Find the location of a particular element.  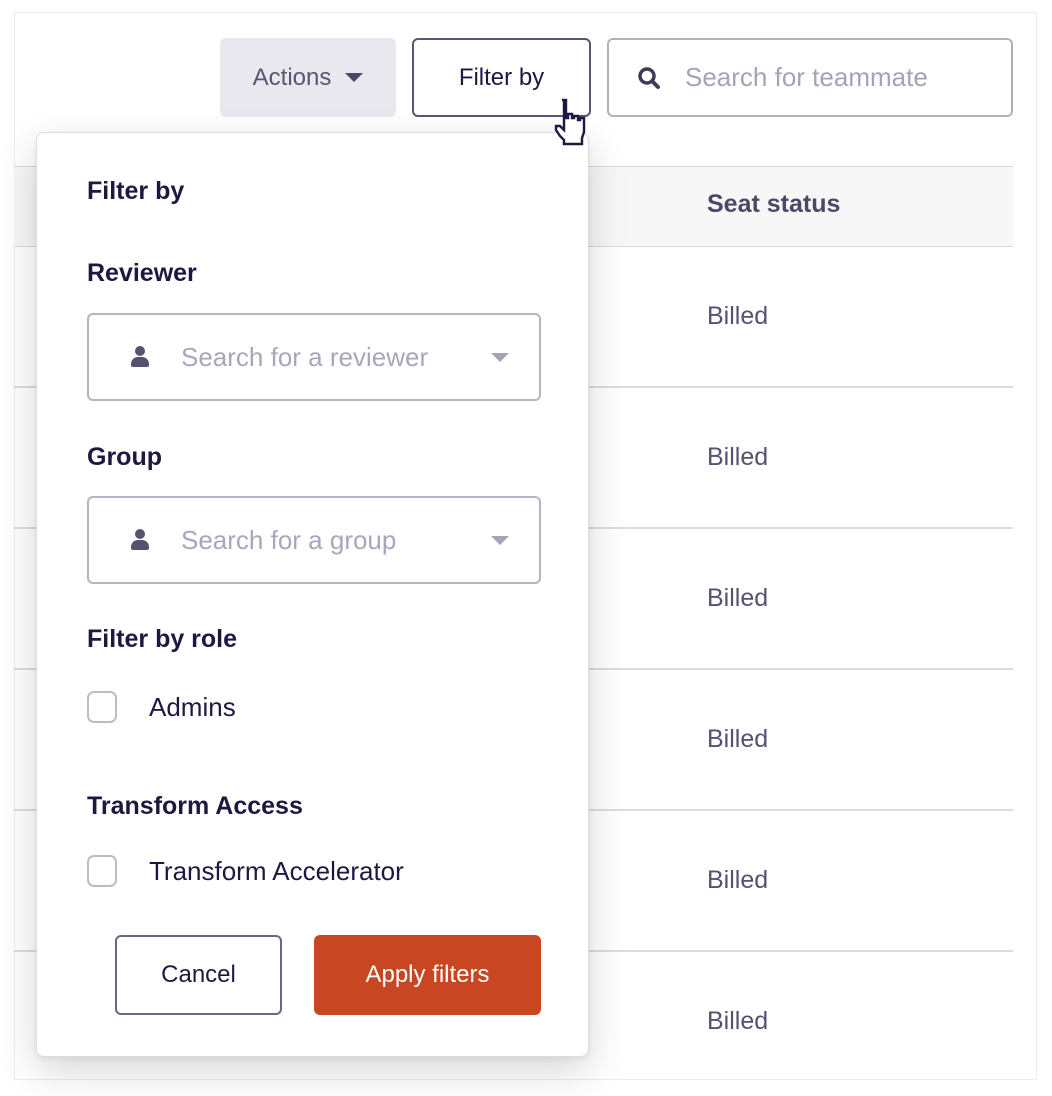

cancel-button: Cancel is located at coordinates (198, 975).